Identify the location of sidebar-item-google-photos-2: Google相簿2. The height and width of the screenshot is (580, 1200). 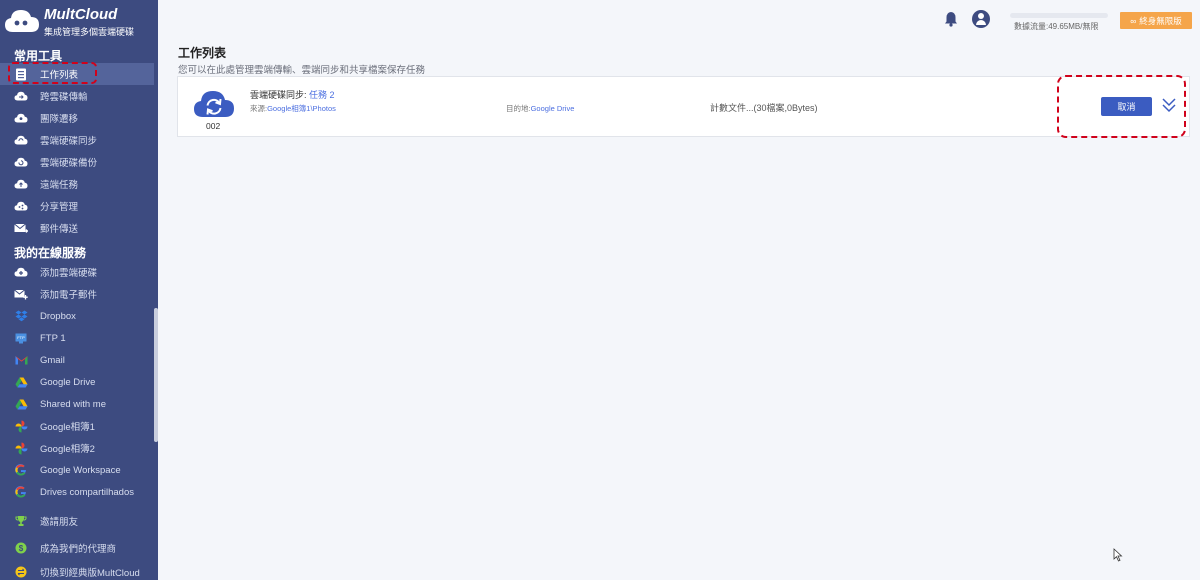
(77, 448).